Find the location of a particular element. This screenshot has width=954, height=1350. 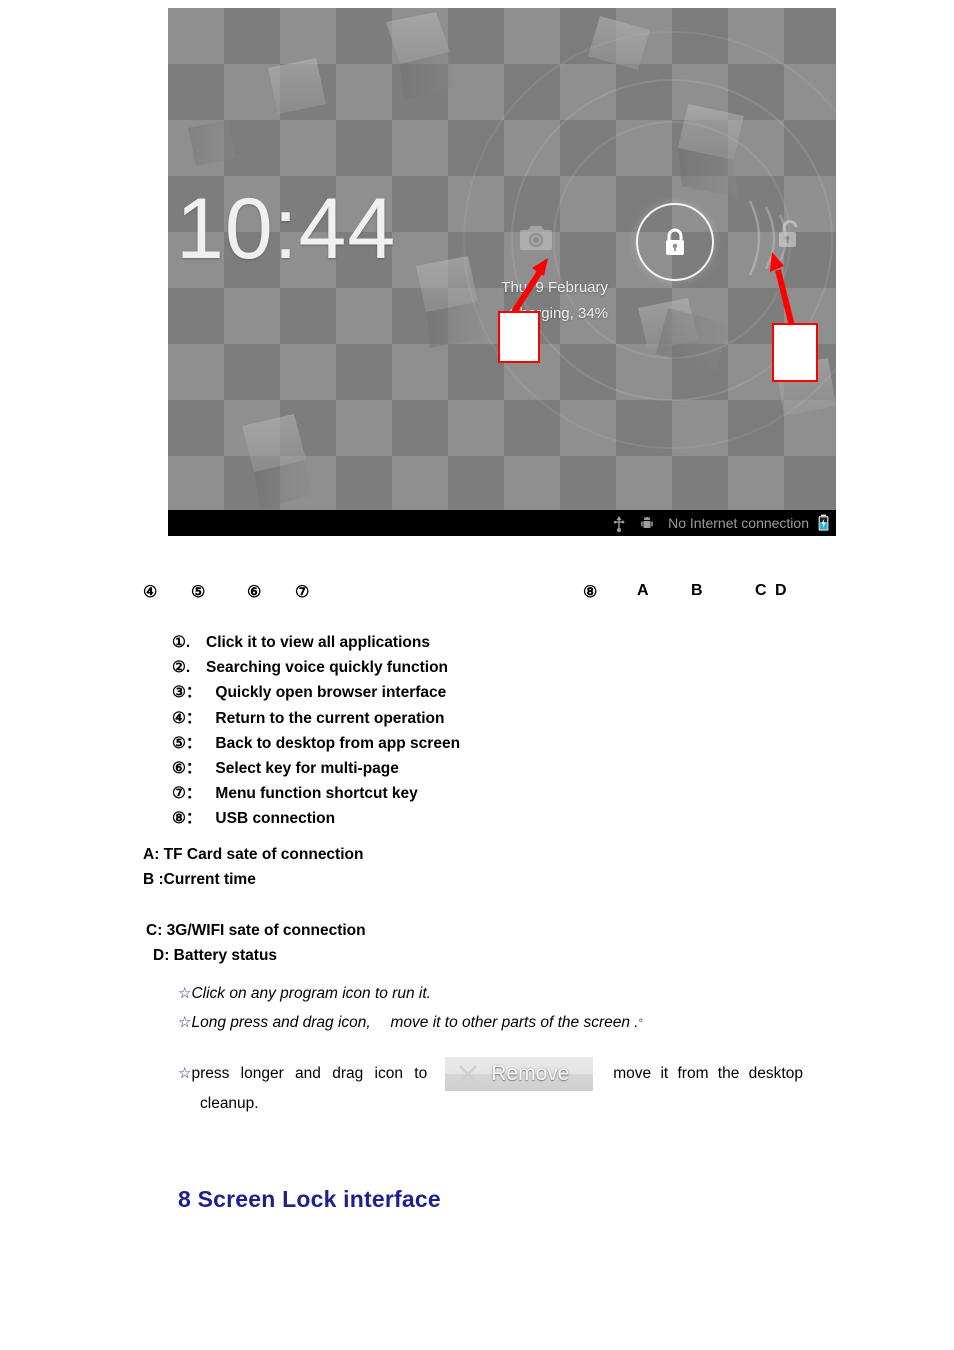

legend-item-d: D: Battery status is located at coordinates (215, 956).